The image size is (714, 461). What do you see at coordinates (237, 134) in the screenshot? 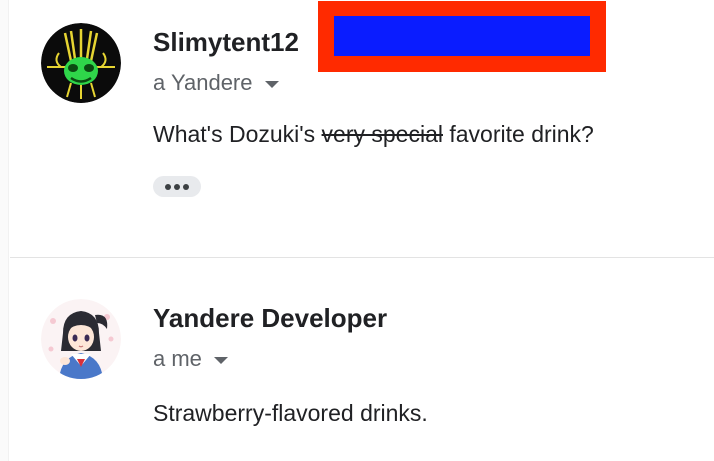
I see `body-text-prefix: What's Dozuki's` at bounding box center [237, 134].